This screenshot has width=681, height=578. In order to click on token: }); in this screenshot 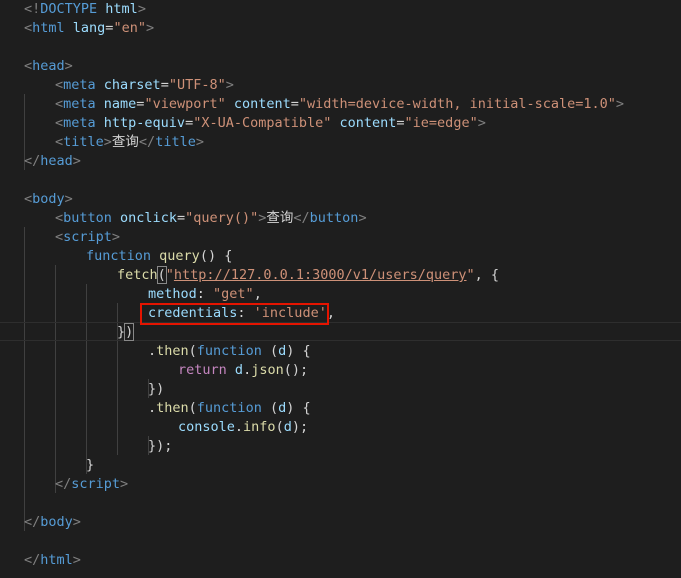, I will do `click(160, 446)`.